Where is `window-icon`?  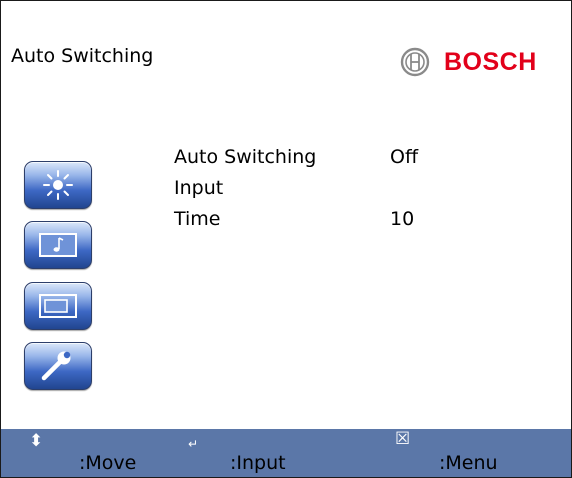 window-icon is located at coordinates (58, 306).